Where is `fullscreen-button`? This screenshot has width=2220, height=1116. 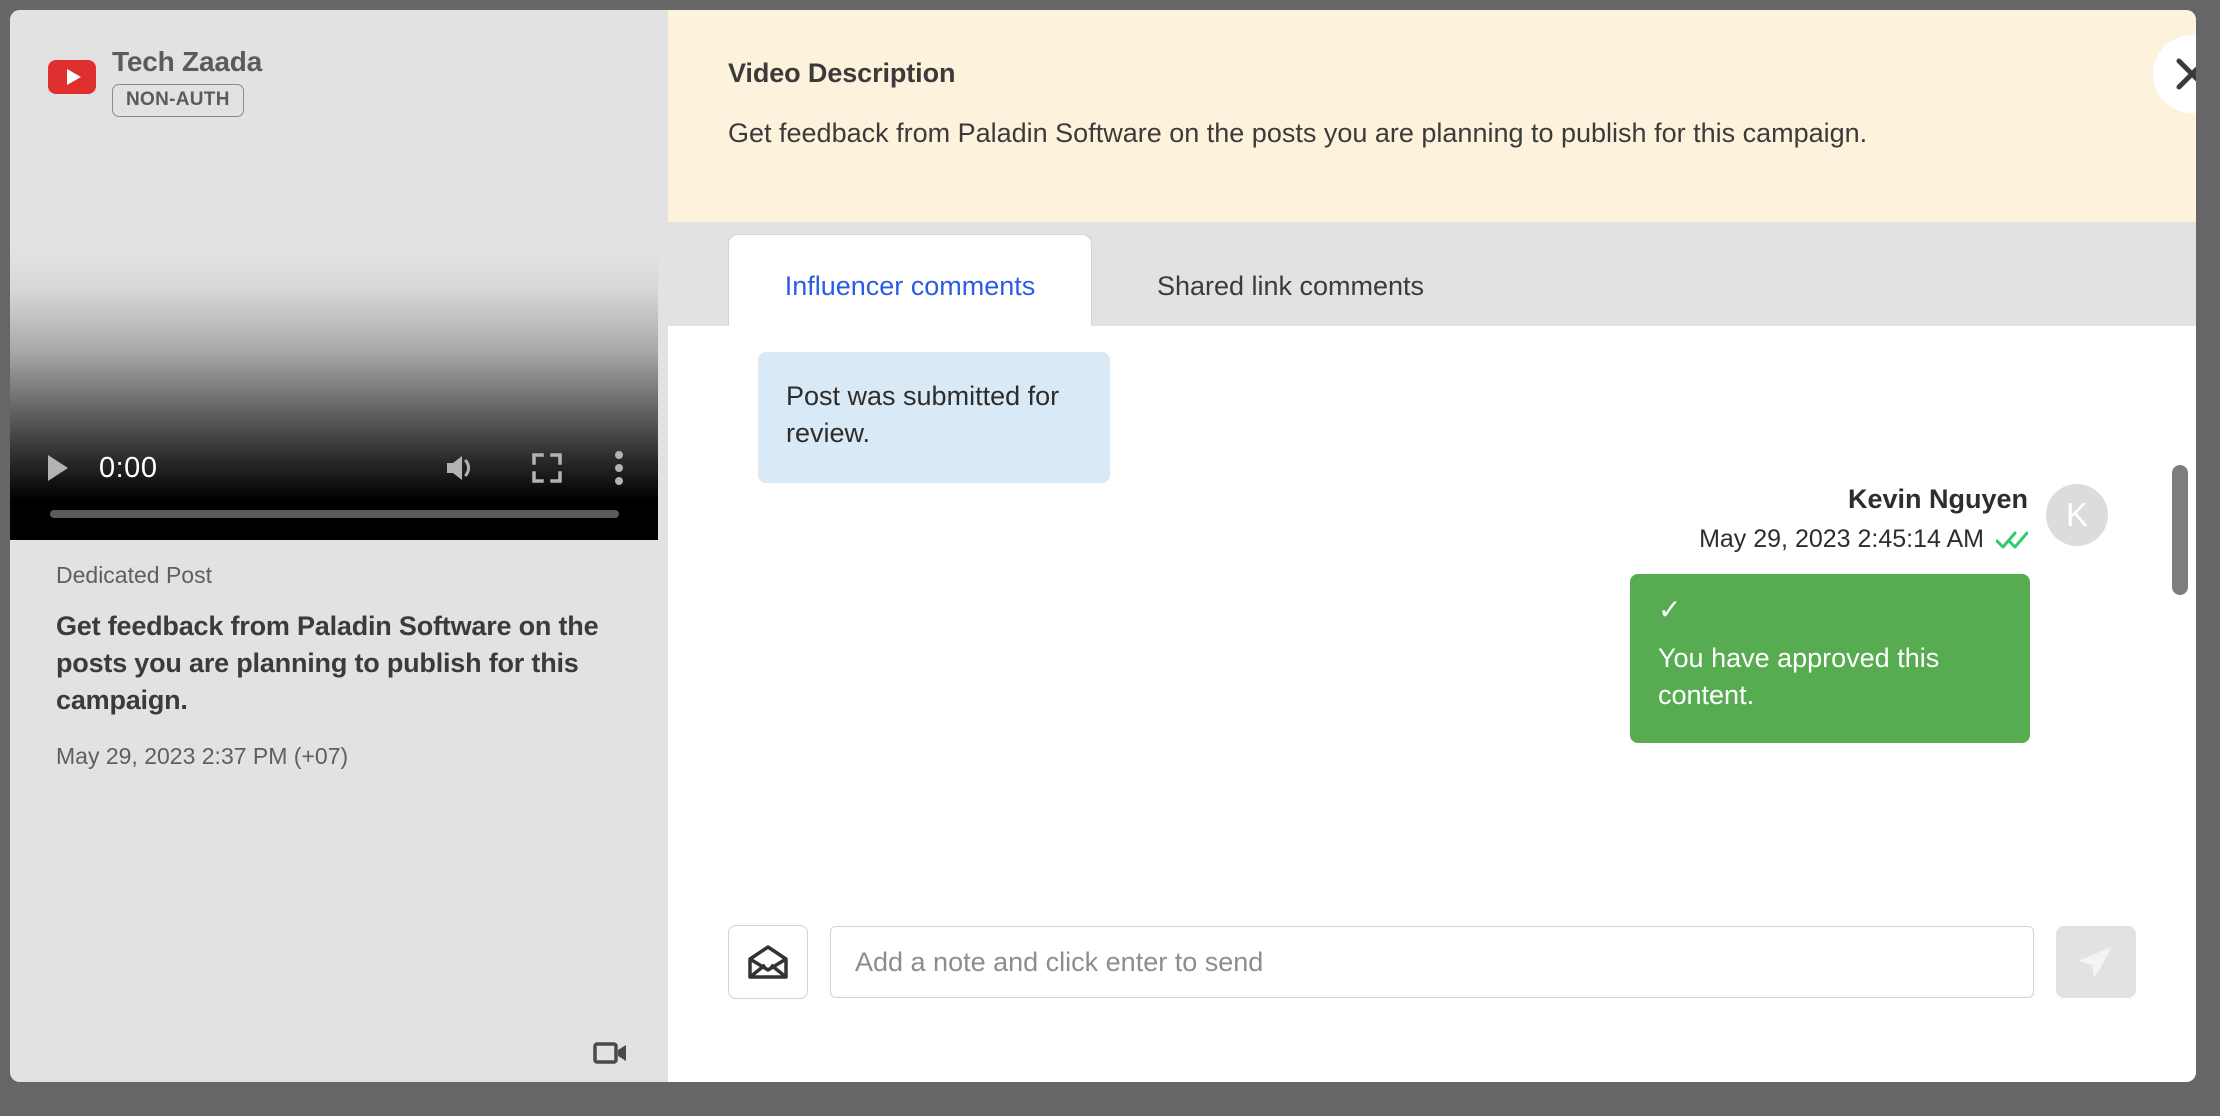
fullscreen-button is located at coordinates (547, 468).